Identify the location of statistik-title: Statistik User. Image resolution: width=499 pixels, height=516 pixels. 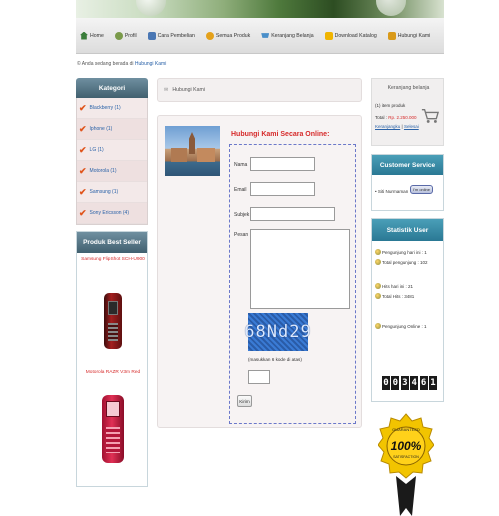
(407, 230).